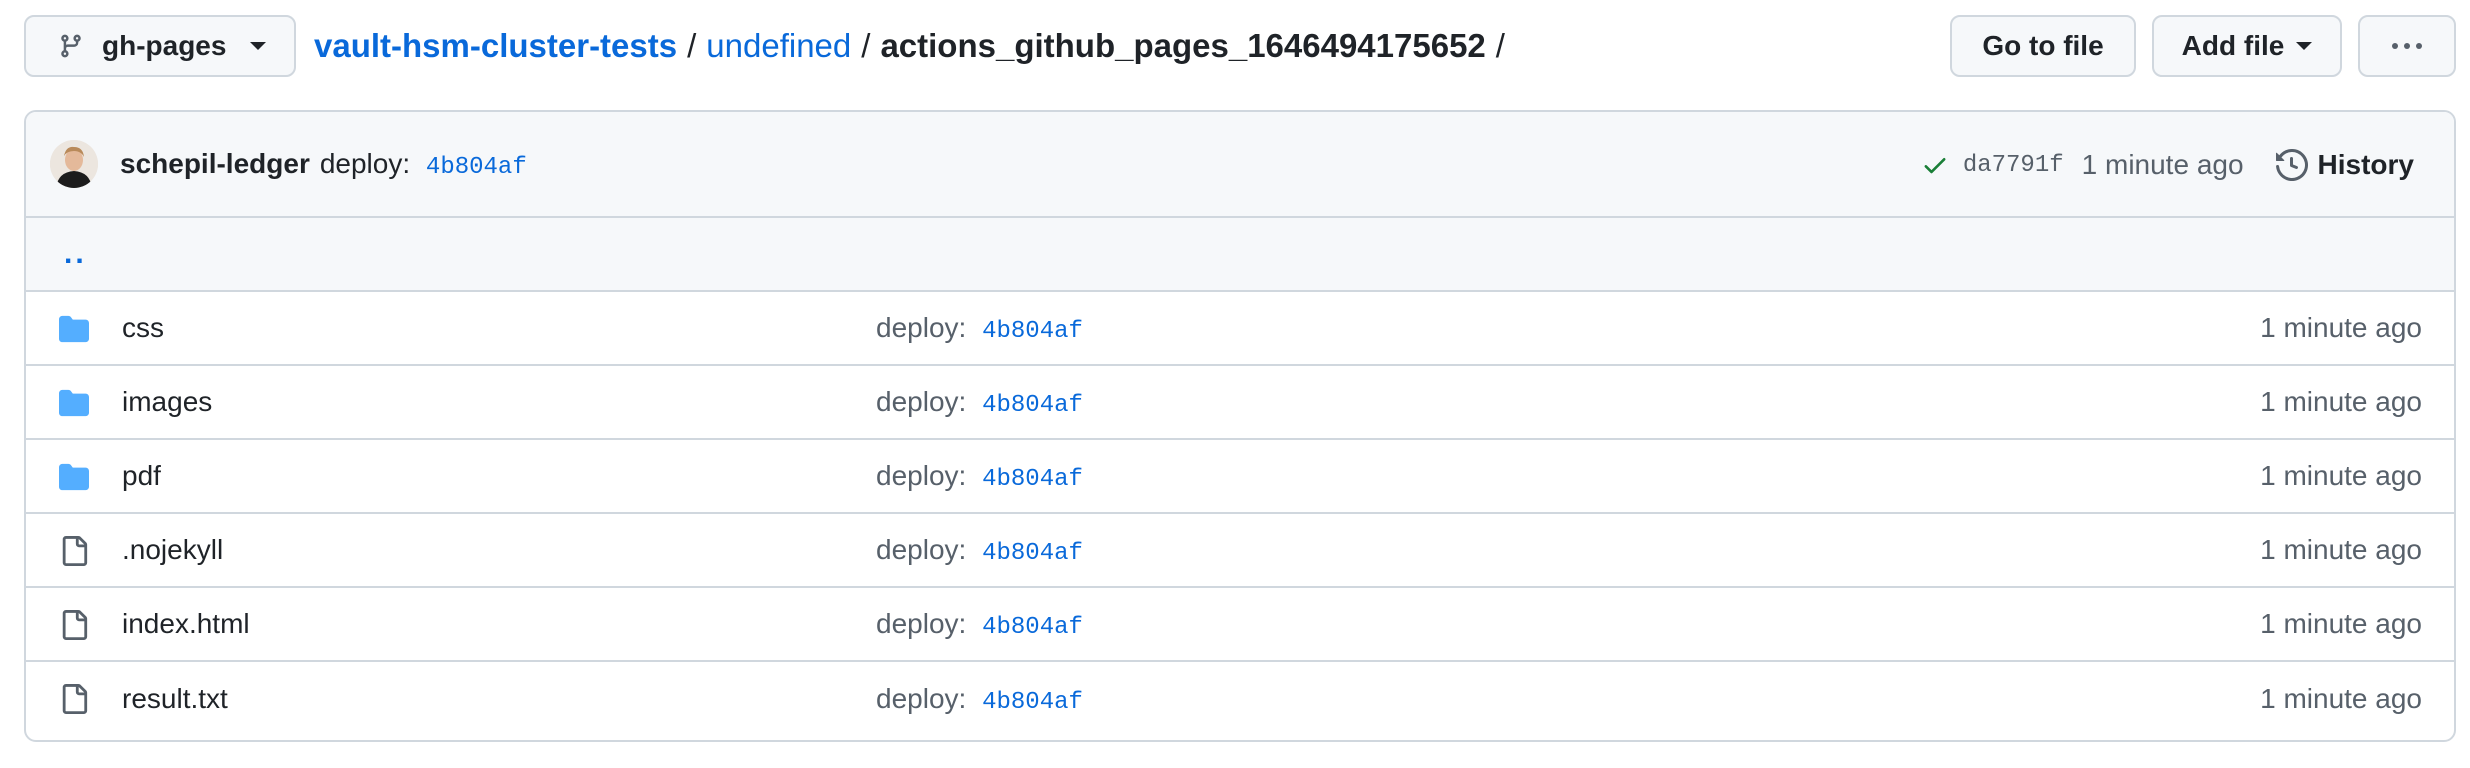  I want to click on kebab-horizontal-icon, so click(2407, 46).